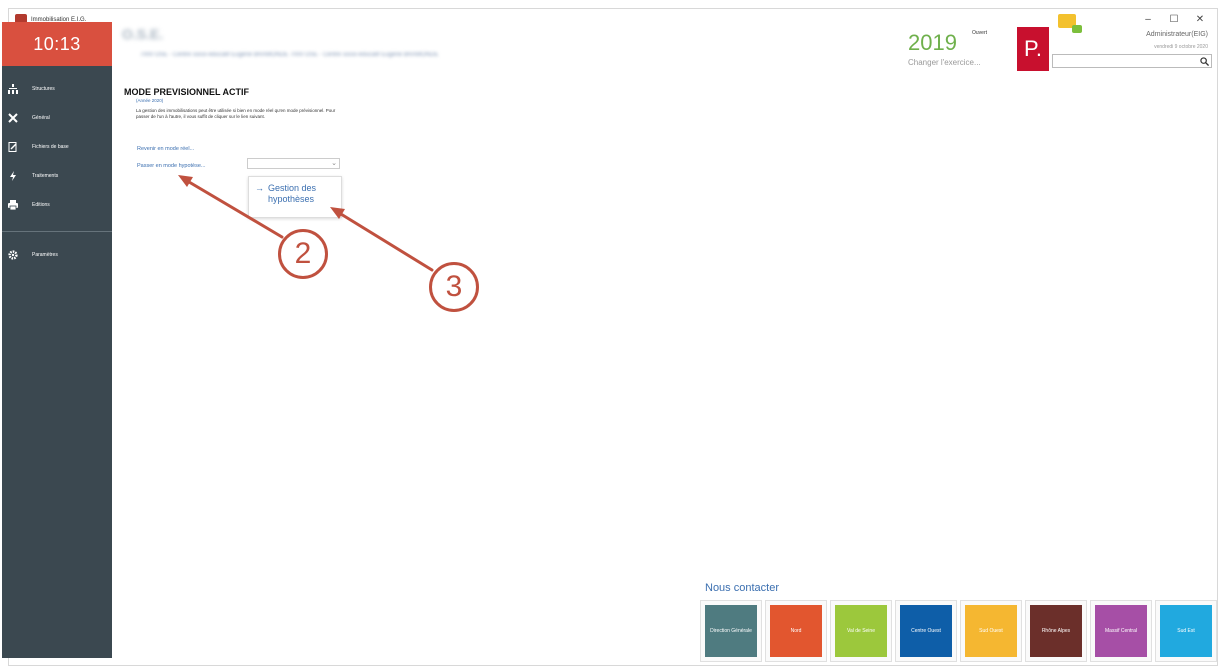  I want to click on sidebar-item-traitements: Traitements, so click(57, 175).